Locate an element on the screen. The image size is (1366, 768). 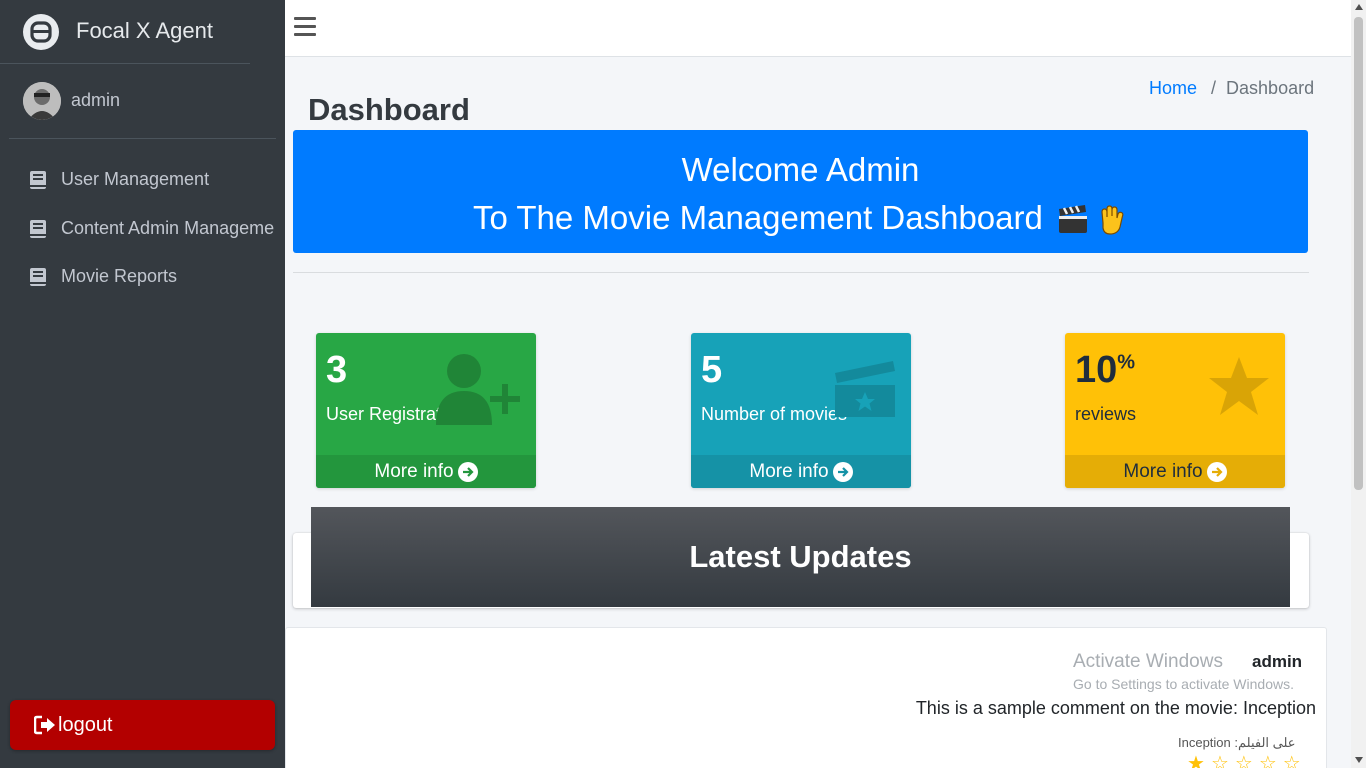
user-plus-icon is located at coordinates (478, 389).